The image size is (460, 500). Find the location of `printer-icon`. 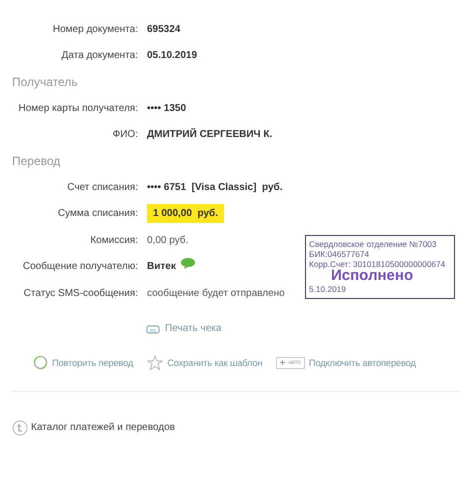

printer-icon is located at coordinates (153, 328).